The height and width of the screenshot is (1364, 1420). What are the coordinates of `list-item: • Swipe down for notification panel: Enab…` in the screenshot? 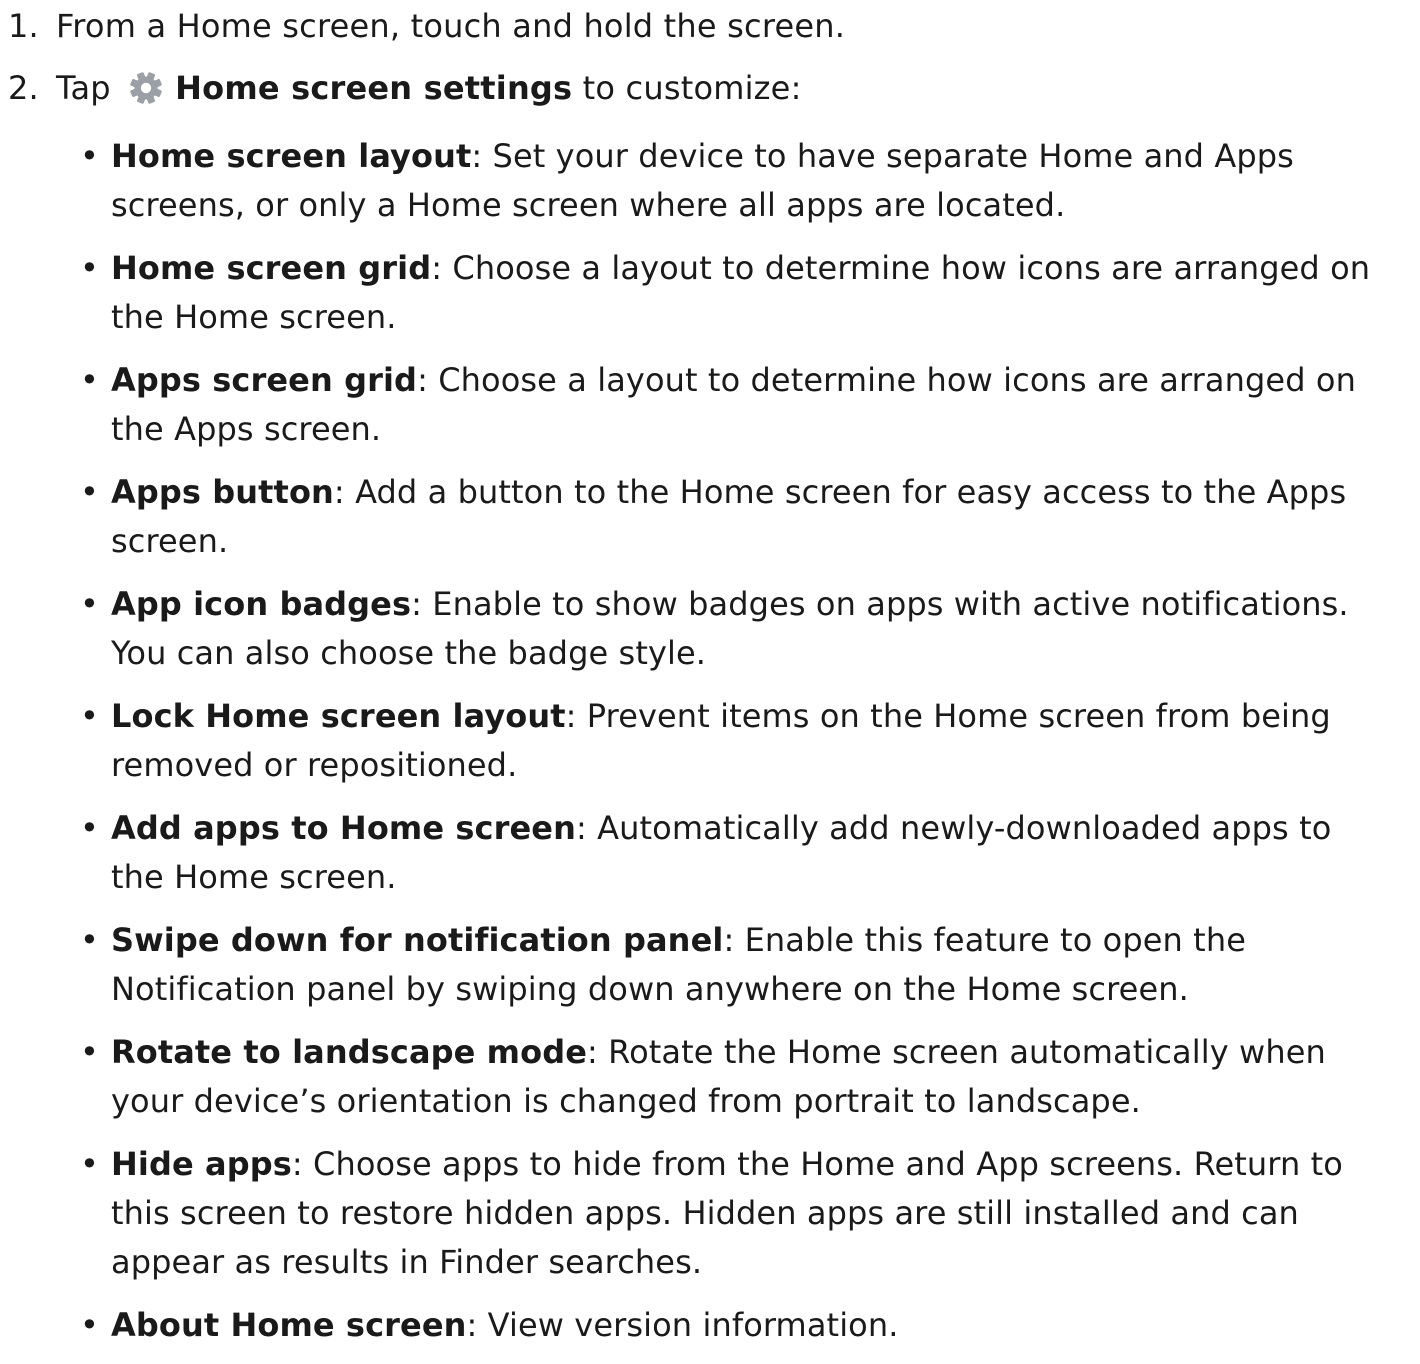 It's located at (730, 965).